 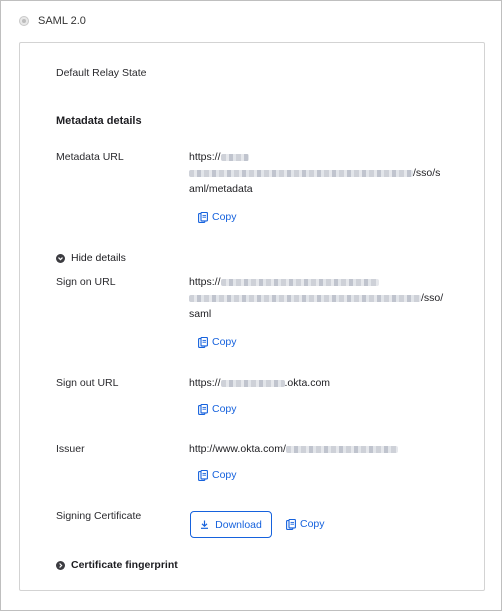 What do you see at coordinates (205, 524) in the screenshot?
I see `download-icon` at bounding box center [205, 524].